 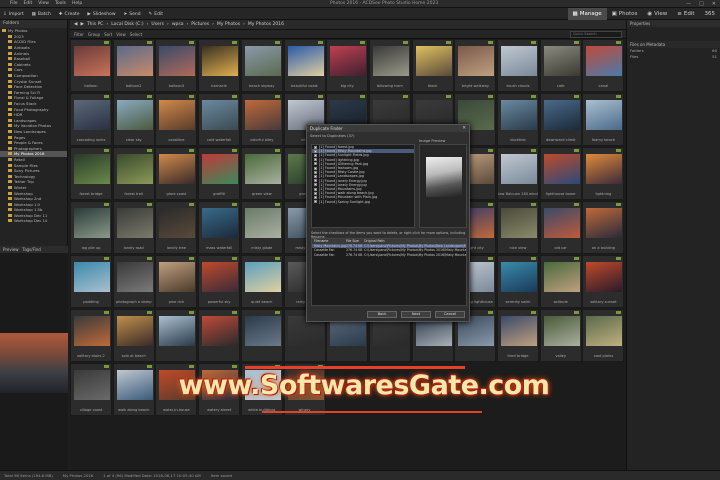 I want to click on thumbnail-item: colorful alley, so click(x=261, y=119).